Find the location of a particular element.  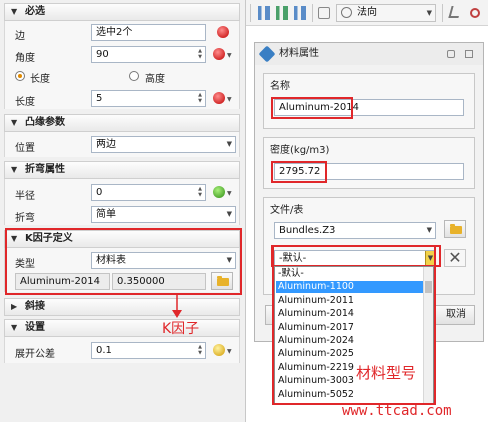

pattern-icon is located at coordinates (300, 13).